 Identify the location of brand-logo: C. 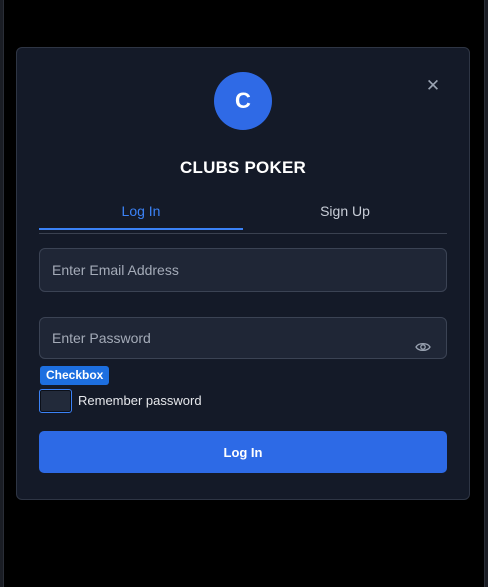
(243, 101).